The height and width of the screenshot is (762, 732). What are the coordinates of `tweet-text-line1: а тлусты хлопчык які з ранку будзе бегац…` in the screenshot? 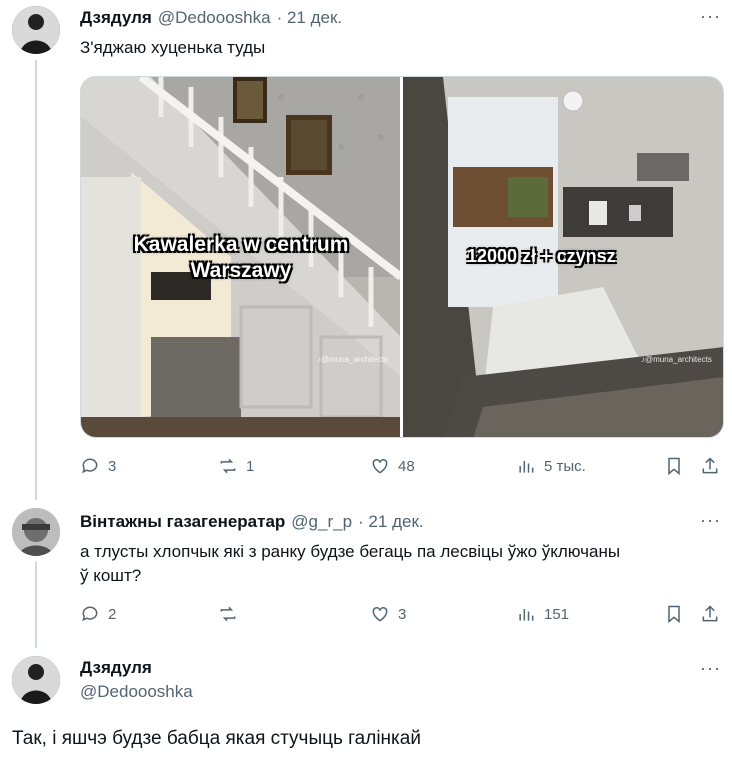 It's located at (350, 551).